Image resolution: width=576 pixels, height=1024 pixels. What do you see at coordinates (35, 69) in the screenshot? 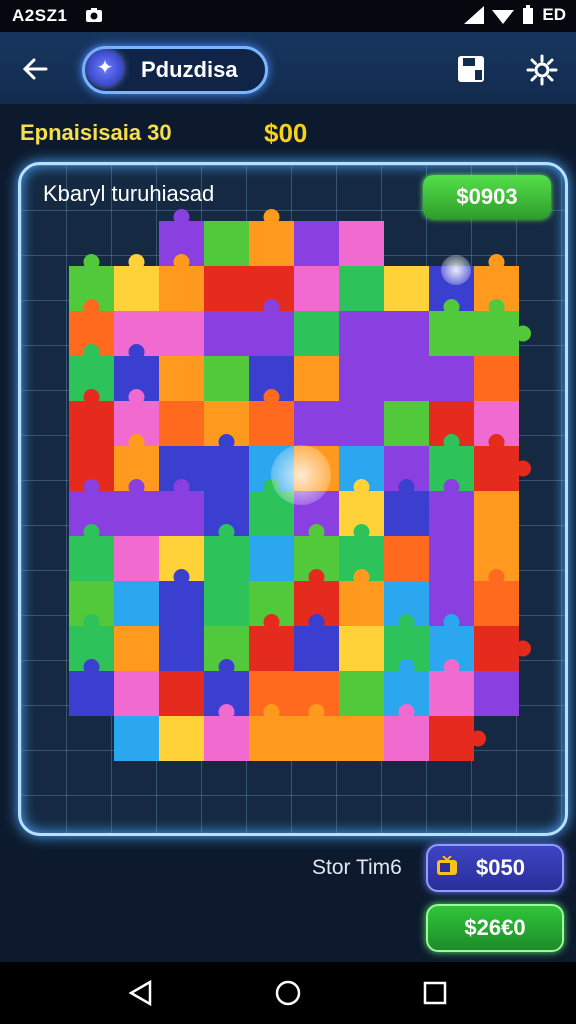
I see `back-arrow-icon` at bounding box center [35, 69].